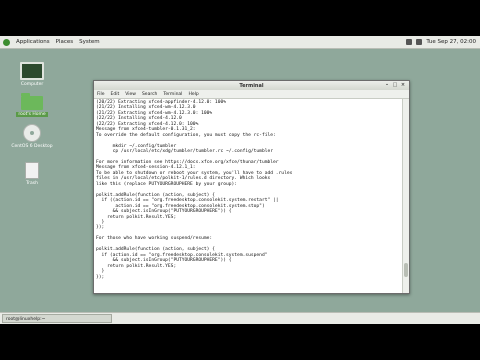 The image size is (480, 360). What do you see at coordinates (32, 183) in the screenshot?
I see `desktop-icon-label: Trash` at bounding box center [32, 183].